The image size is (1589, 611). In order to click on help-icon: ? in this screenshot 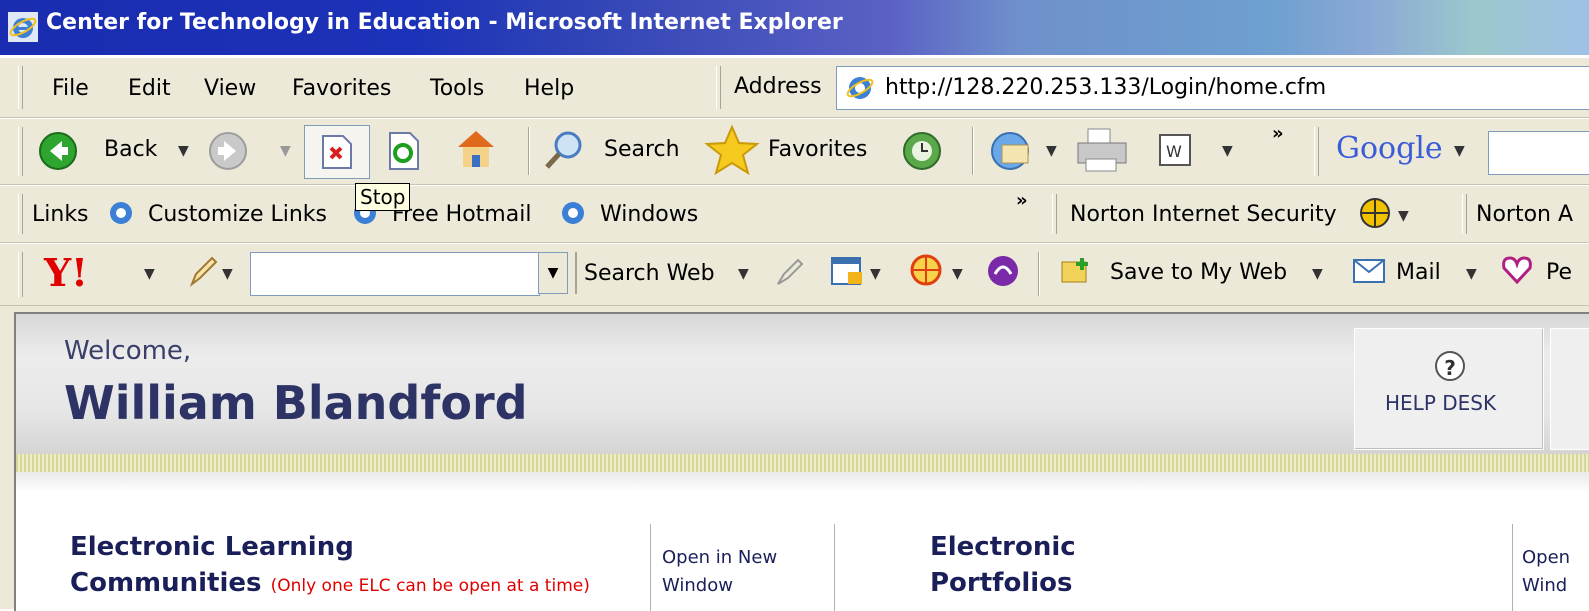, I will do `click(1450, 366)`.